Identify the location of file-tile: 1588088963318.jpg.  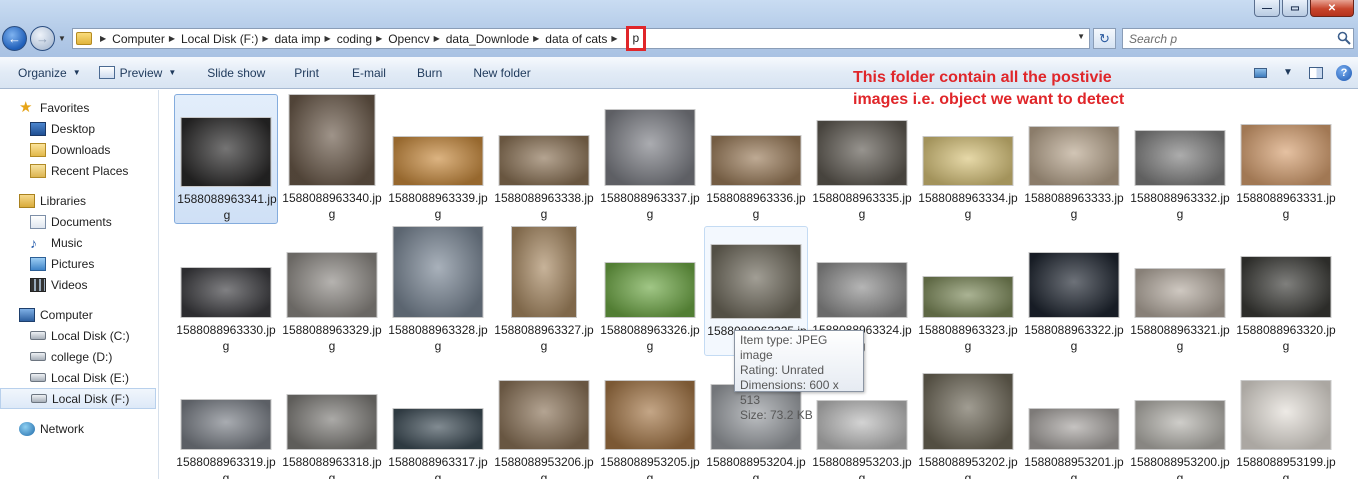
(332, 418).